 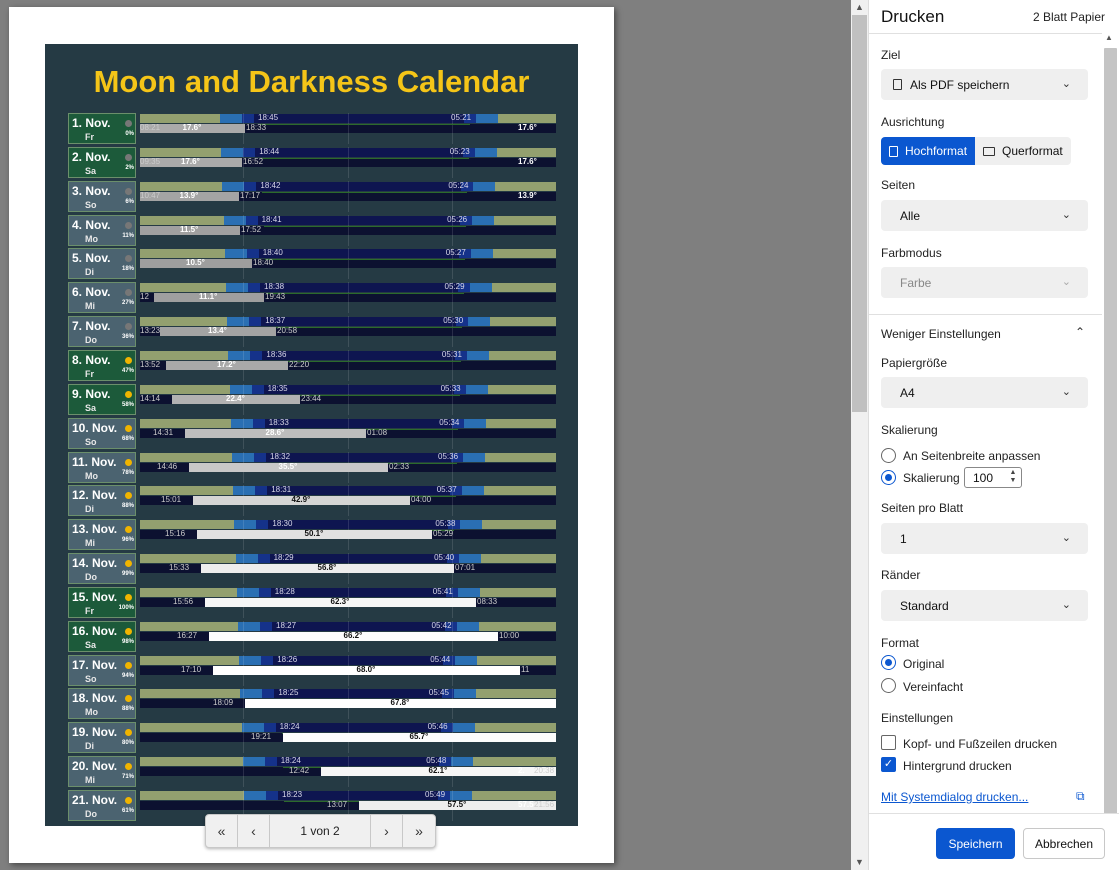 What do you see at coordinates (226, 364) in the screenshot?
I see `moon-altitude: 17.2°` at bounding box center [226, 364].